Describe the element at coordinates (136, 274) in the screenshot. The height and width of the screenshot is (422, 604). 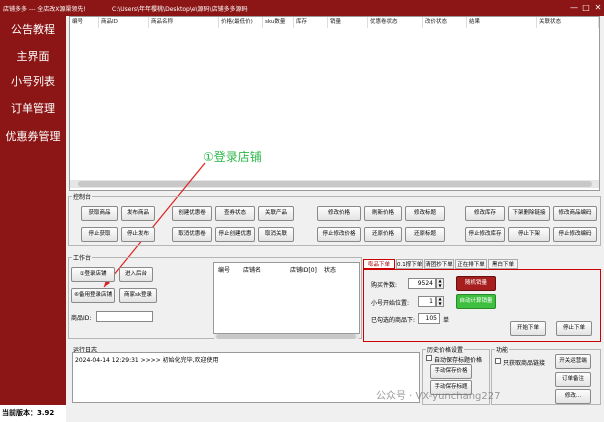
I see `enter-backend-button: 进入后台` at that location.